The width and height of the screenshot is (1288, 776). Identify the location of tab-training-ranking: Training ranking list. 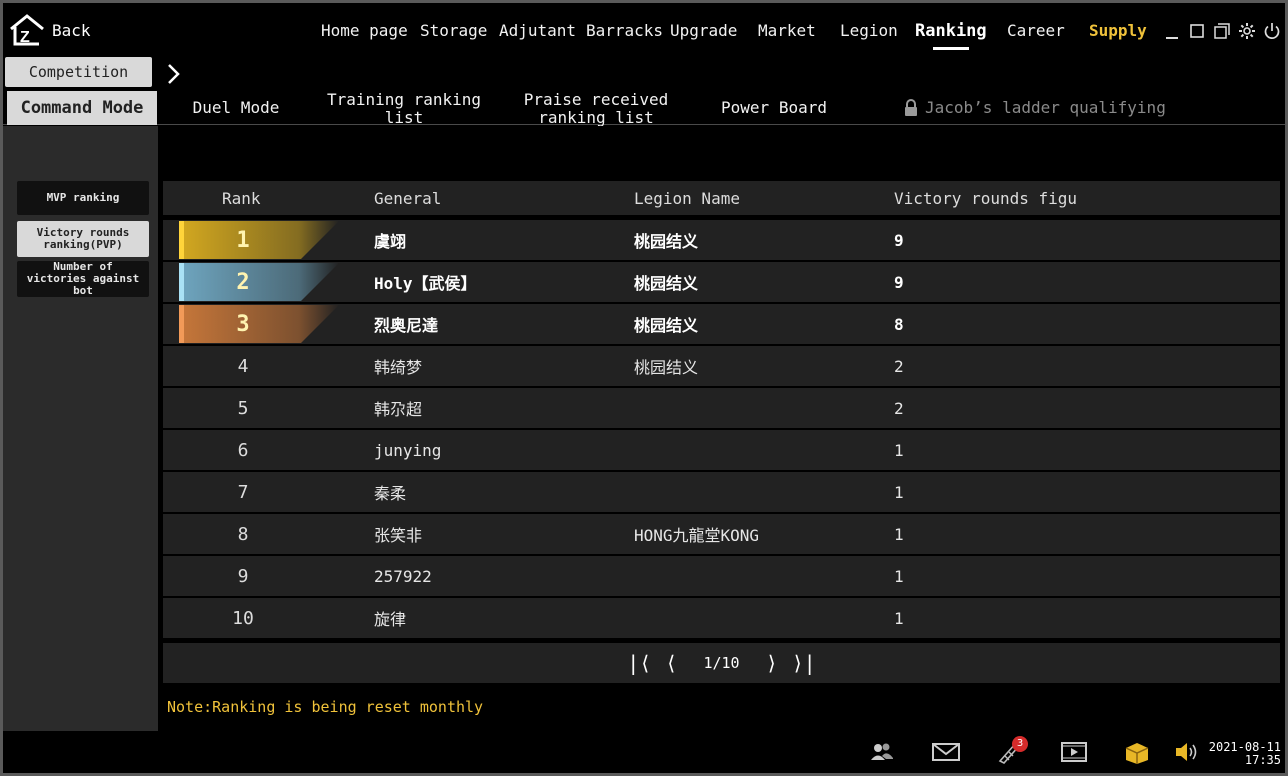
(404, 109).